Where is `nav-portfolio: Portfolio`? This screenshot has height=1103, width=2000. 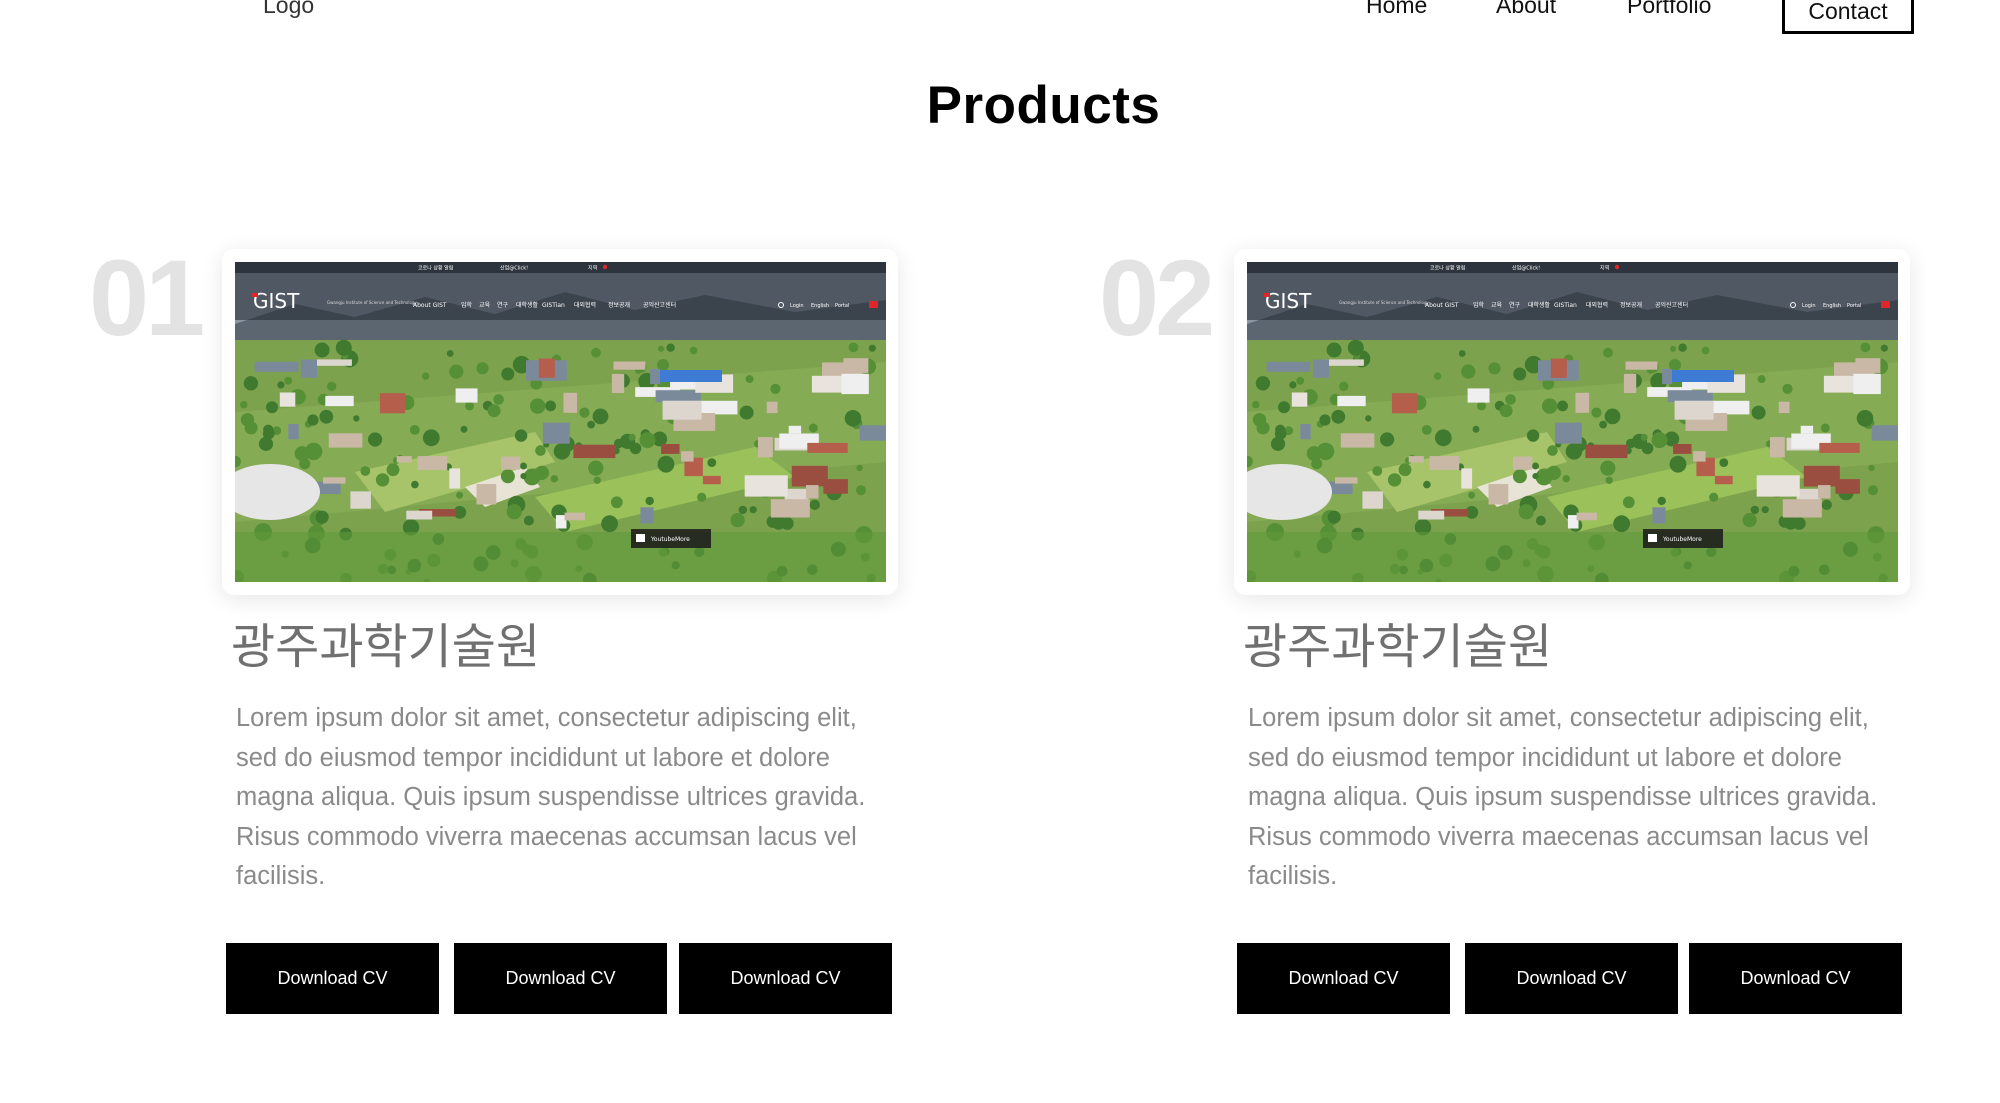
nav-portfolio: Portfolio is located at coordinates (1669, 10).